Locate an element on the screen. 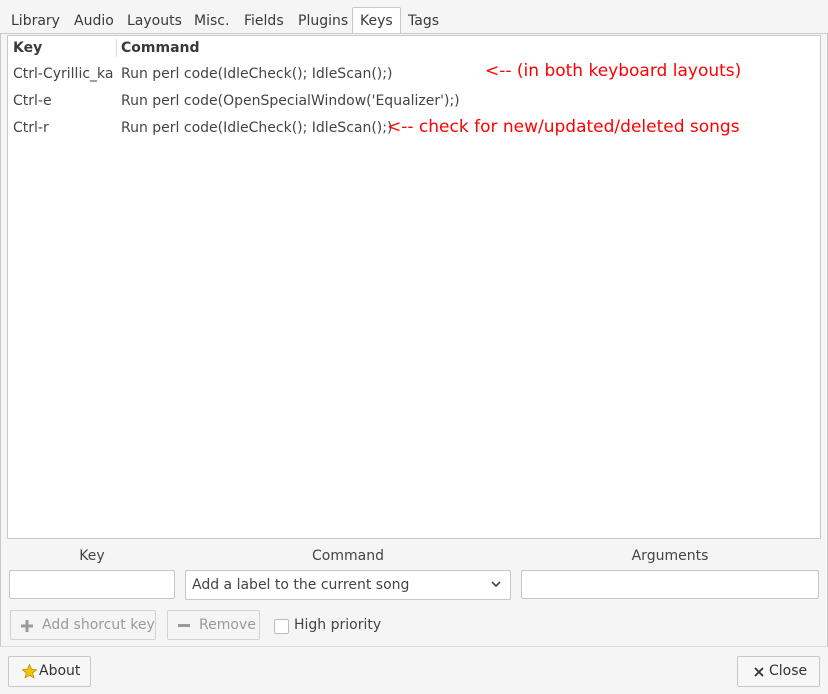 Image resolution: width=828 pixels, height=694 pixels. star-icon is located at coordinates (29, 671).